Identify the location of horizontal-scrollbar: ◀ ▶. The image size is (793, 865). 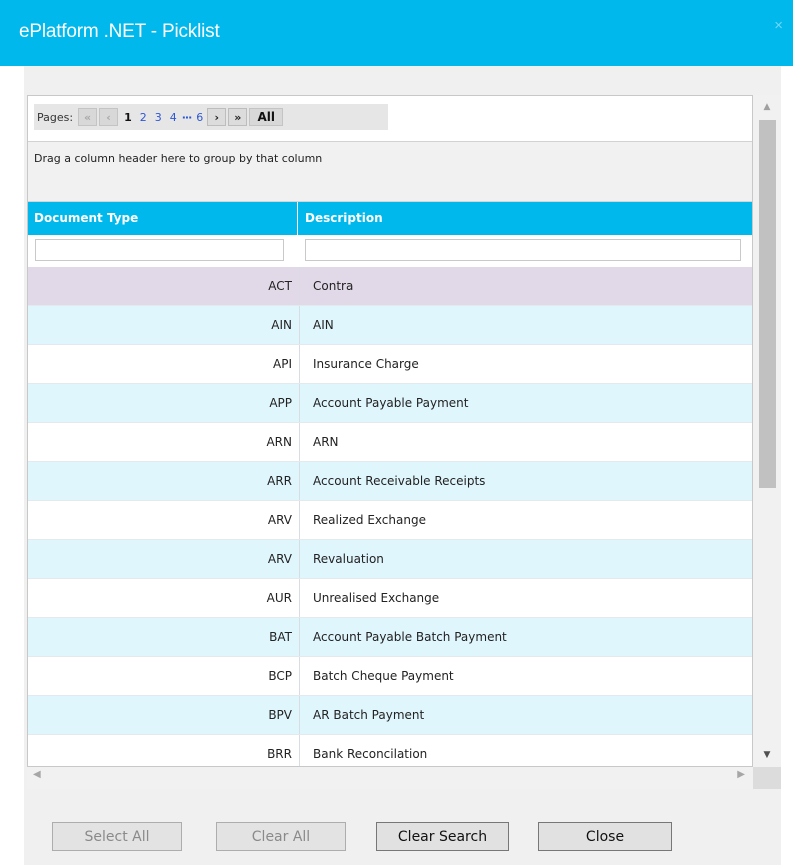
(390, 778).